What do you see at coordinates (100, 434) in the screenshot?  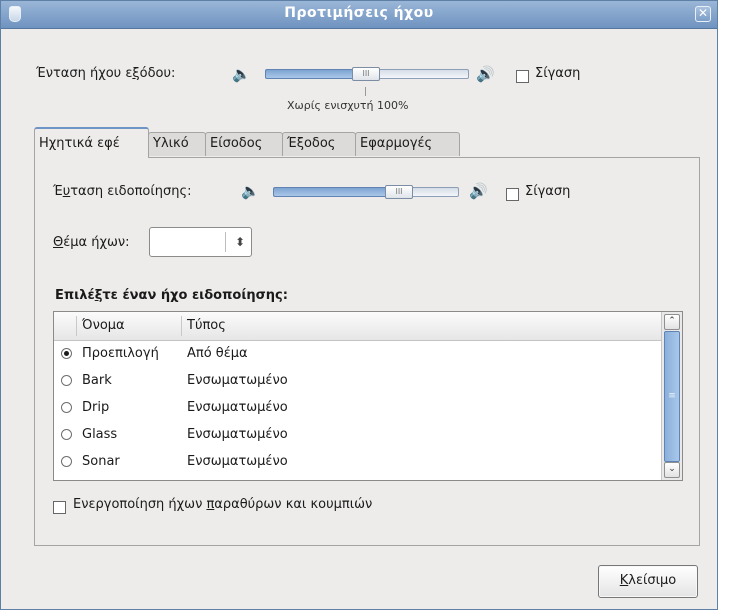 I see `sound-name: Glass` at bounding box center [100, 434].